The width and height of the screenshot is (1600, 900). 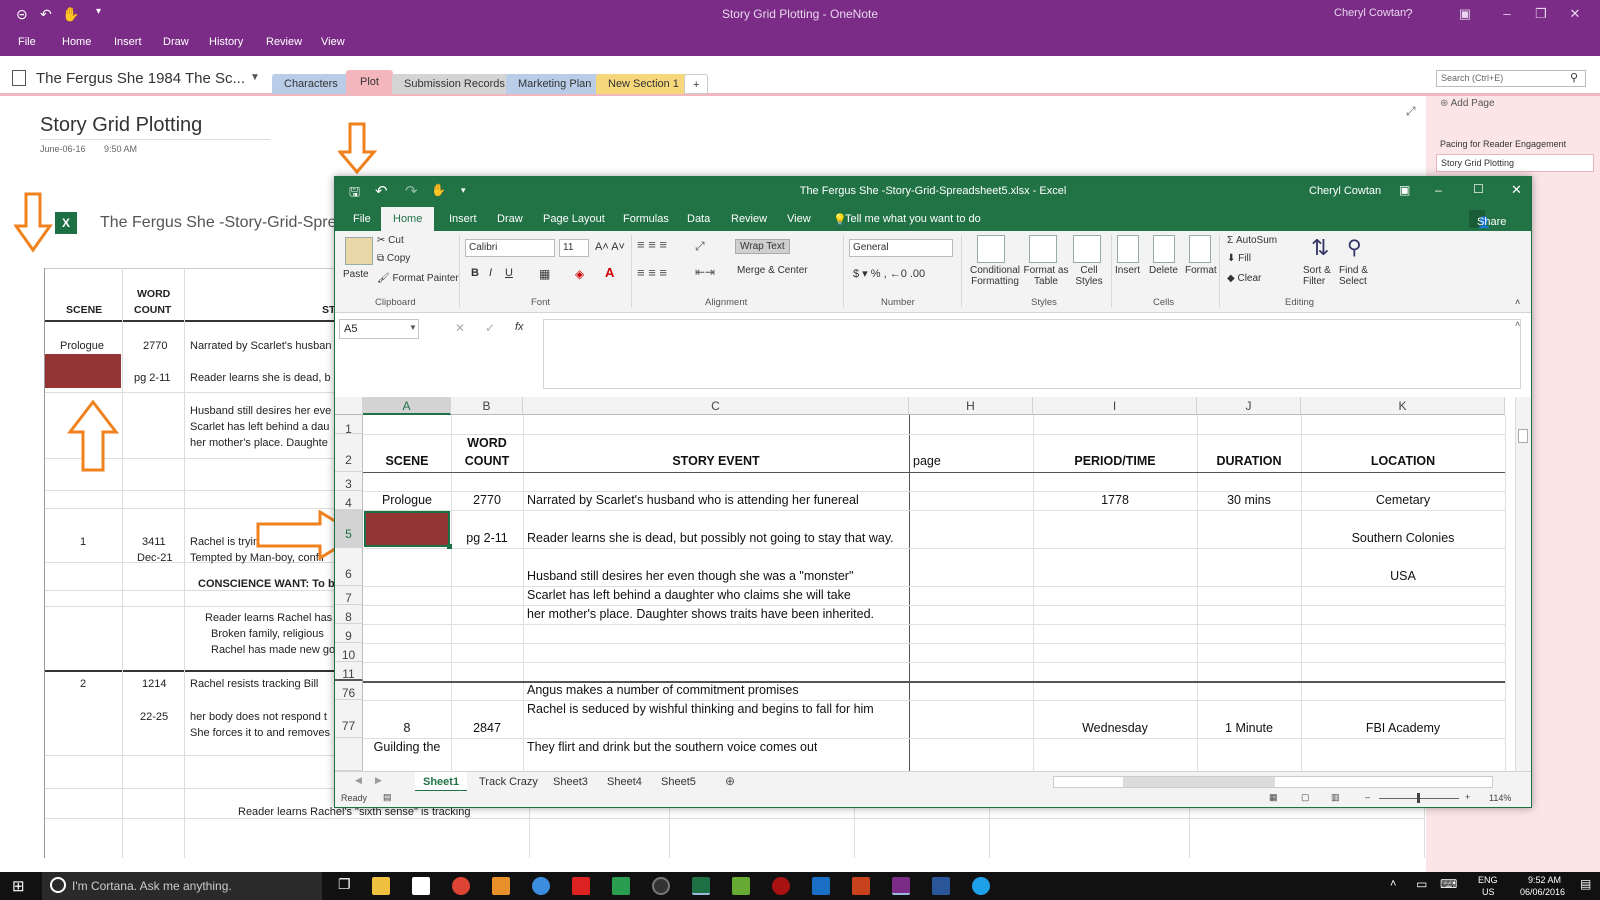 I want to click on tab-insert: Insert, so click(x=463, y=219).